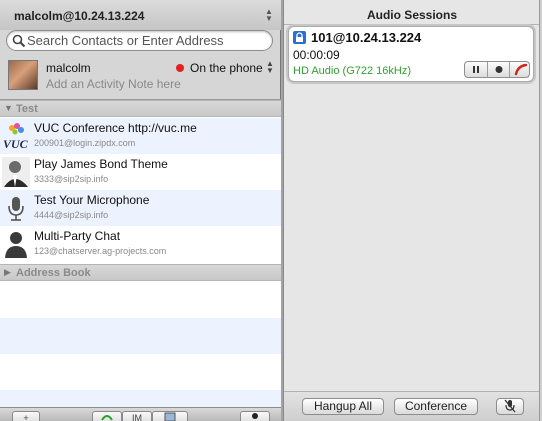  Describe the element at coordinates (299, 37) in the screenshot. I see `lock-icon` at that location.